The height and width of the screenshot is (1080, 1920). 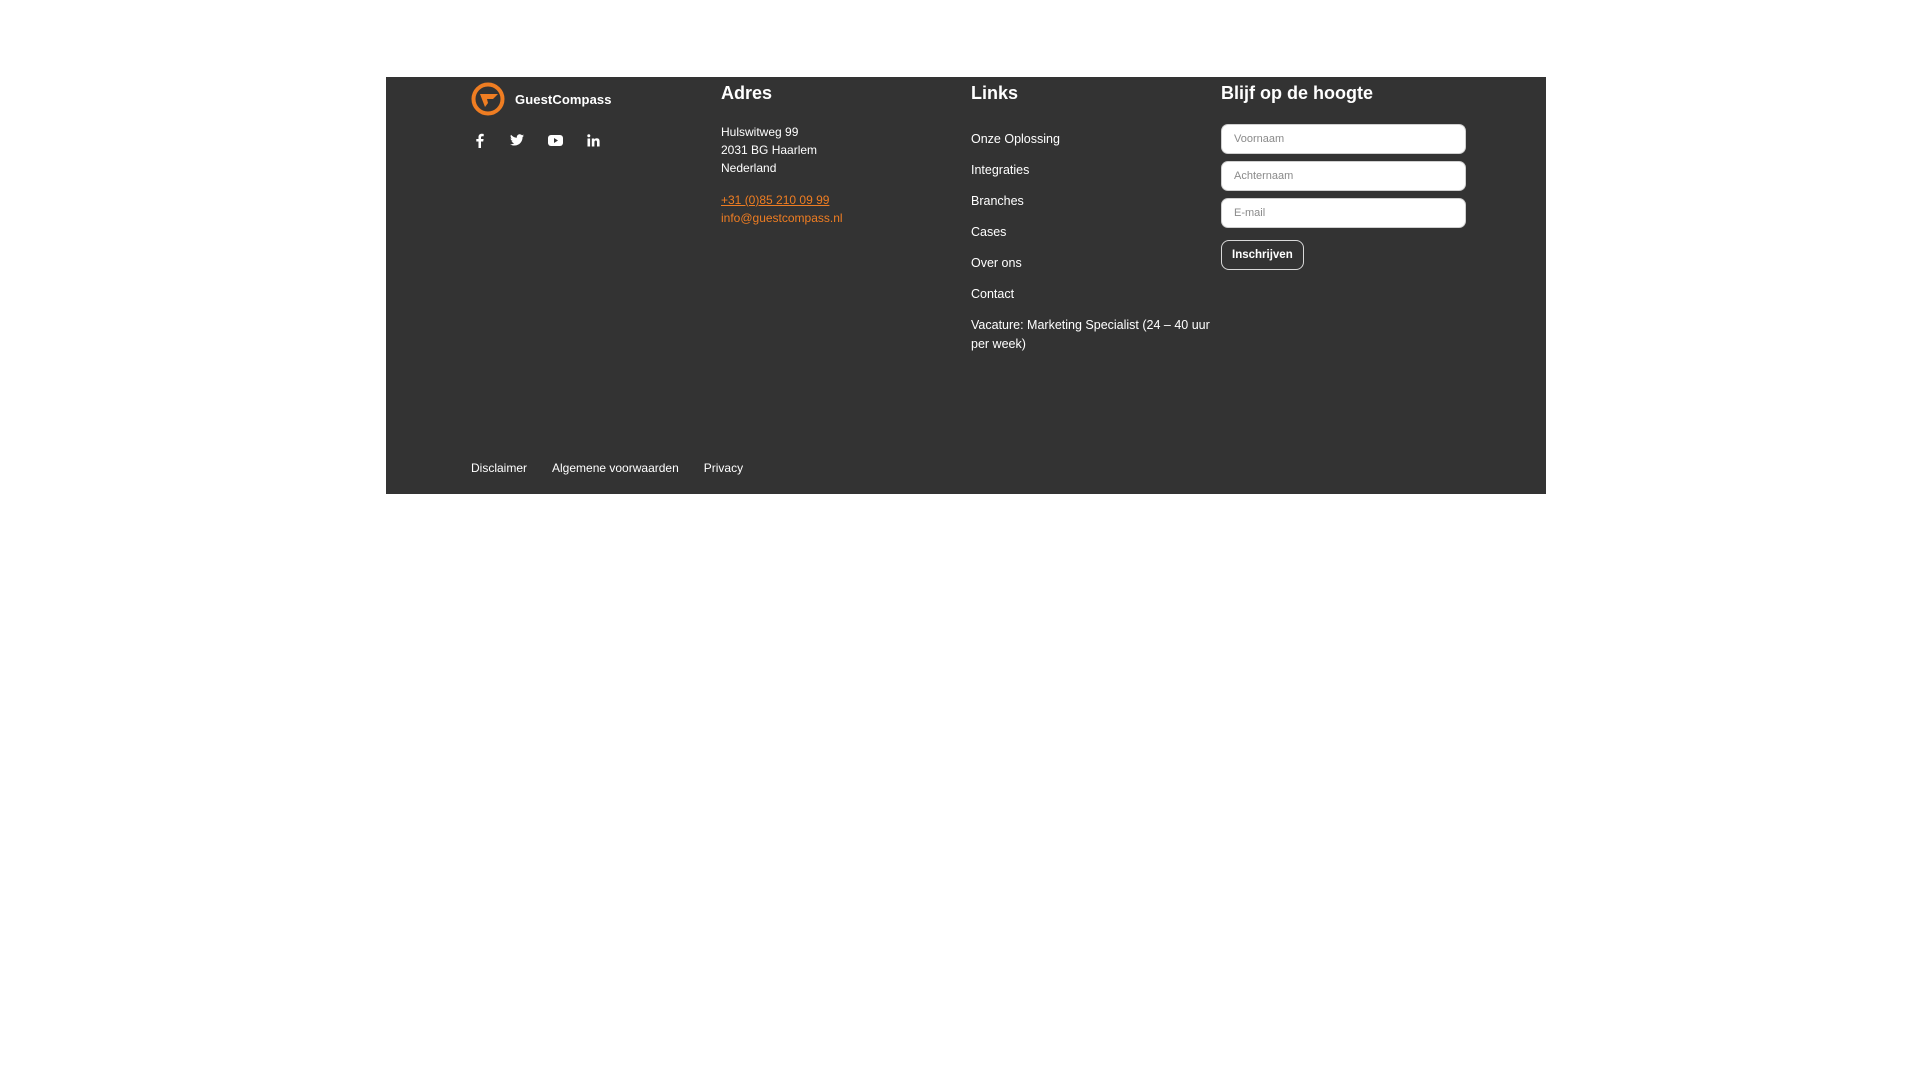 I want to click on legal-link-privacy: Privacy, so click(x=723, y=468).